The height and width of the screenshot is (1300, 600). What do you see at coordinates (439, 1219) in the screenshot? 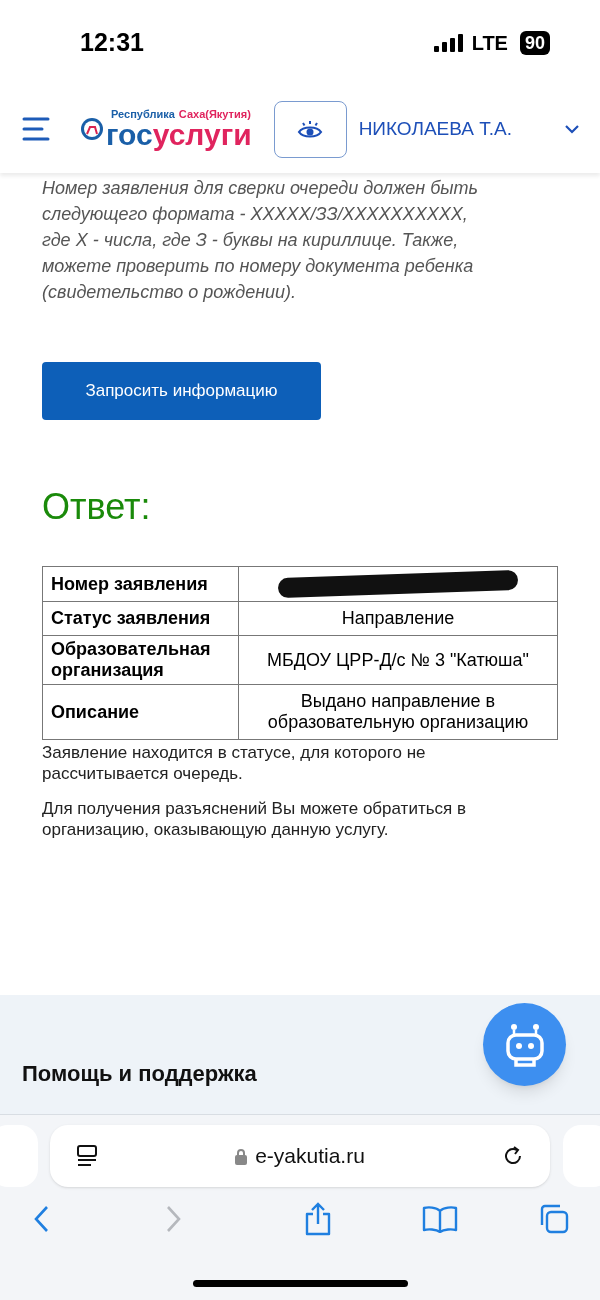
I see `book-icon` at bounding box center [439, 1219].